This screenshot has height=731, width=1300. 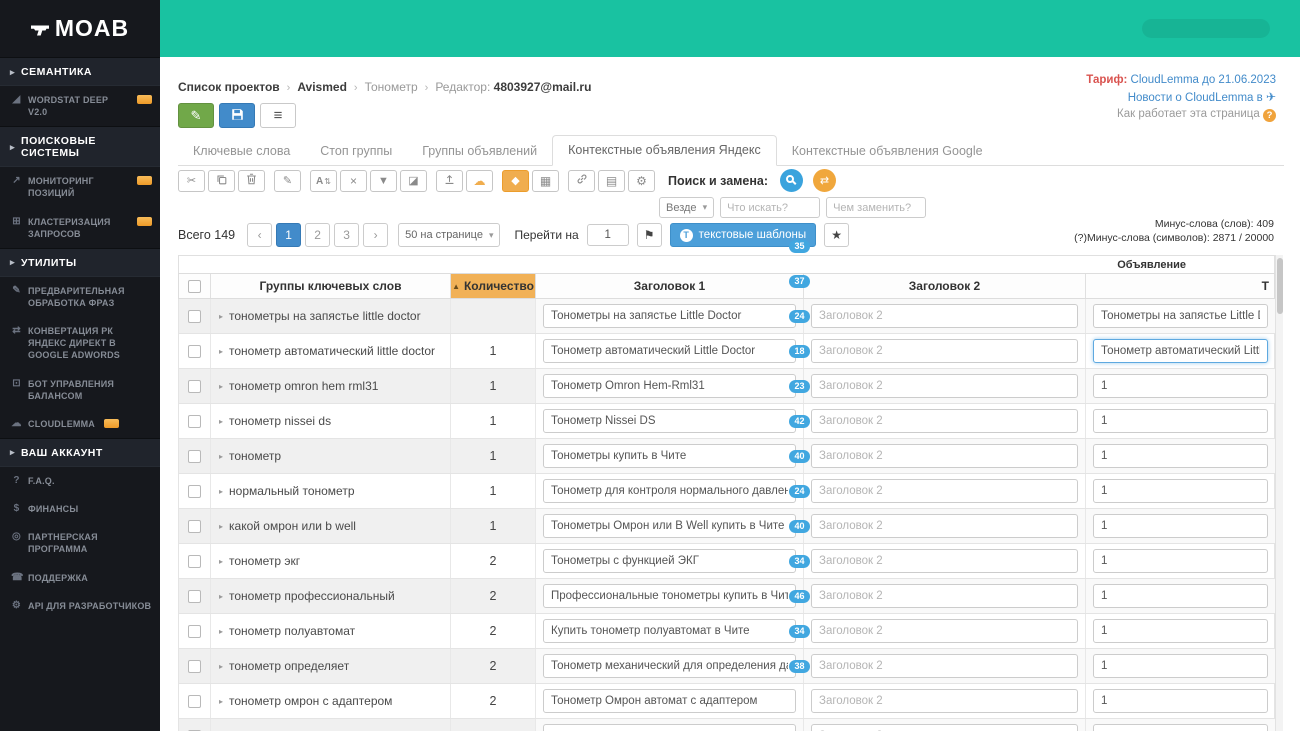 I want to click on keyword-group-cell: ▸, so click(x=331, y=725).